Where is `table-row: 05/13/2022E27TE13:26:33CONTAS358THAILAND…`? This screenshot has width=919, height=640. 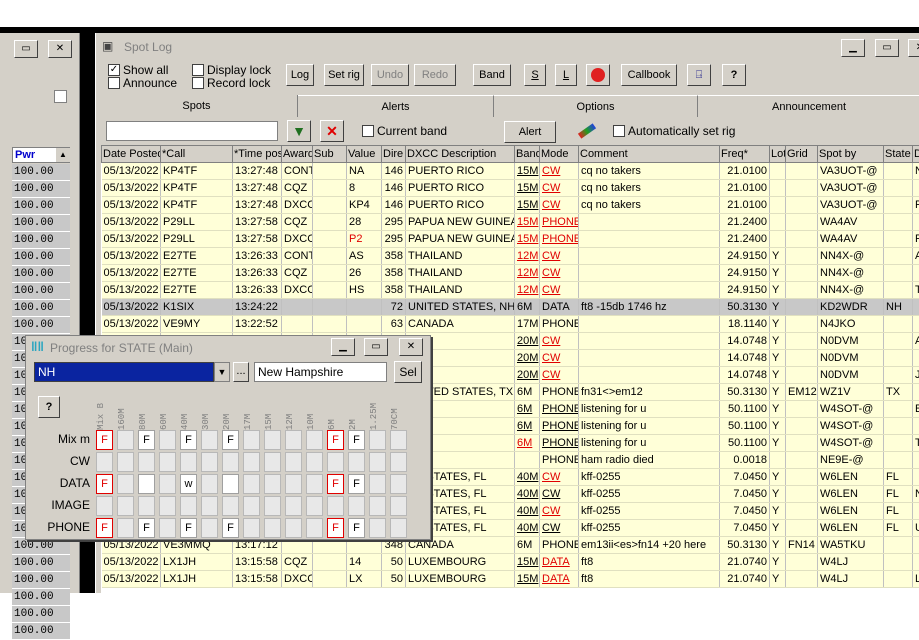
table-row: 05/13/2022E27TE13:26:33CONTAS358THAILAND… is located at coordinates (510, 256).